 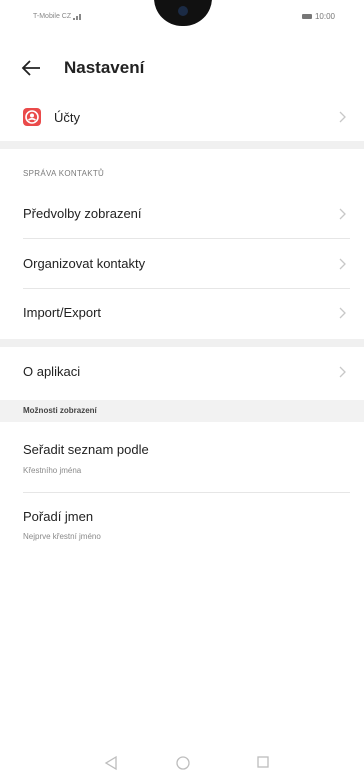 What do you see at coordinates (324, 16) in the screenshot?
I see `clock: 10:00` at bounding box center [324, 16].